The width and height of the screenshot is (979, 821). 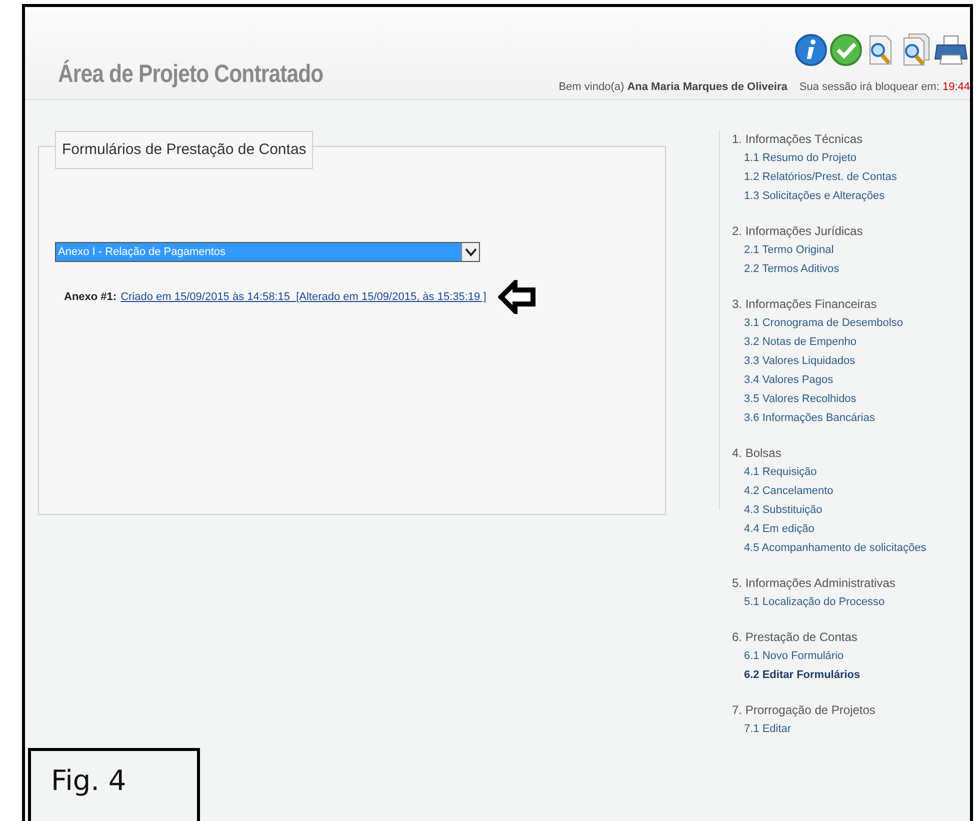 I want to click on menu-item: 1.3 Solicitações e Alterações, so click(x=829, y=196).